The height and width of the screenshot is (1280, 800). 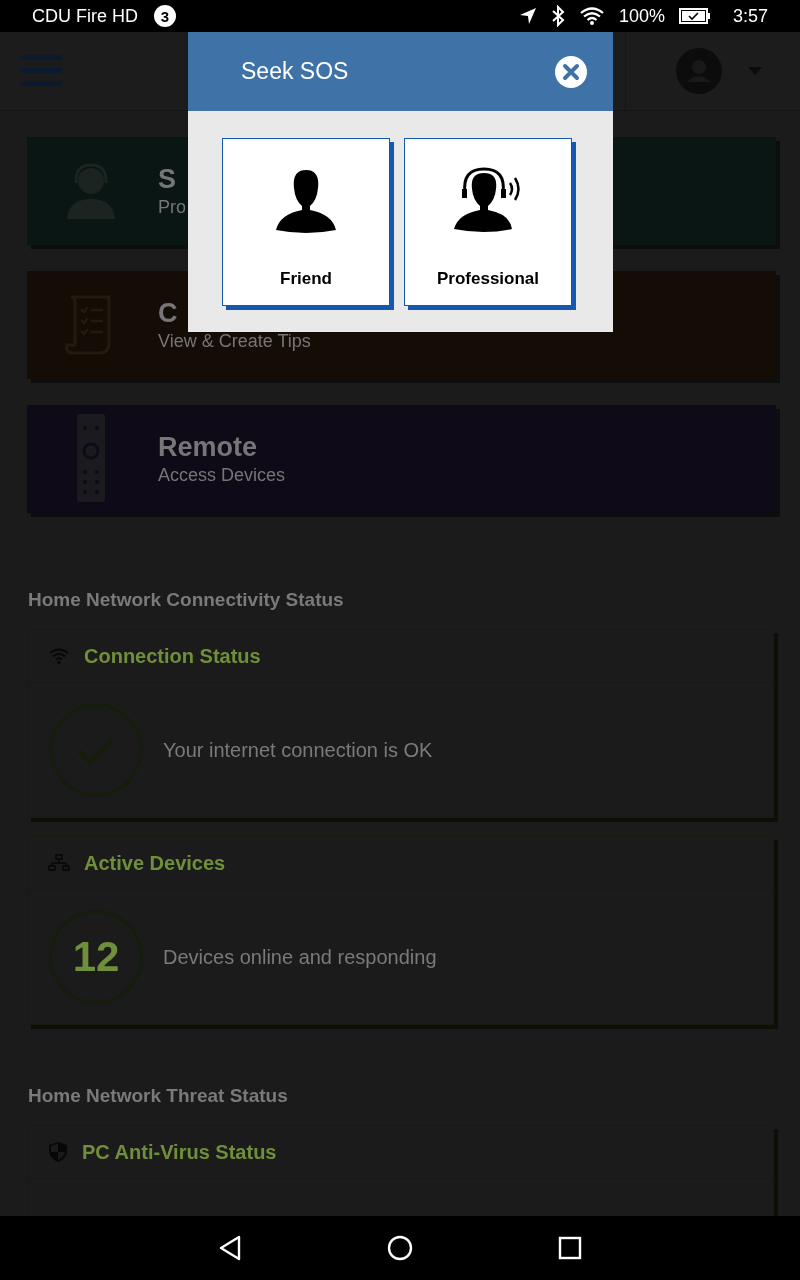 I want to click on notification-count: 3, so click(x=165, y=16).